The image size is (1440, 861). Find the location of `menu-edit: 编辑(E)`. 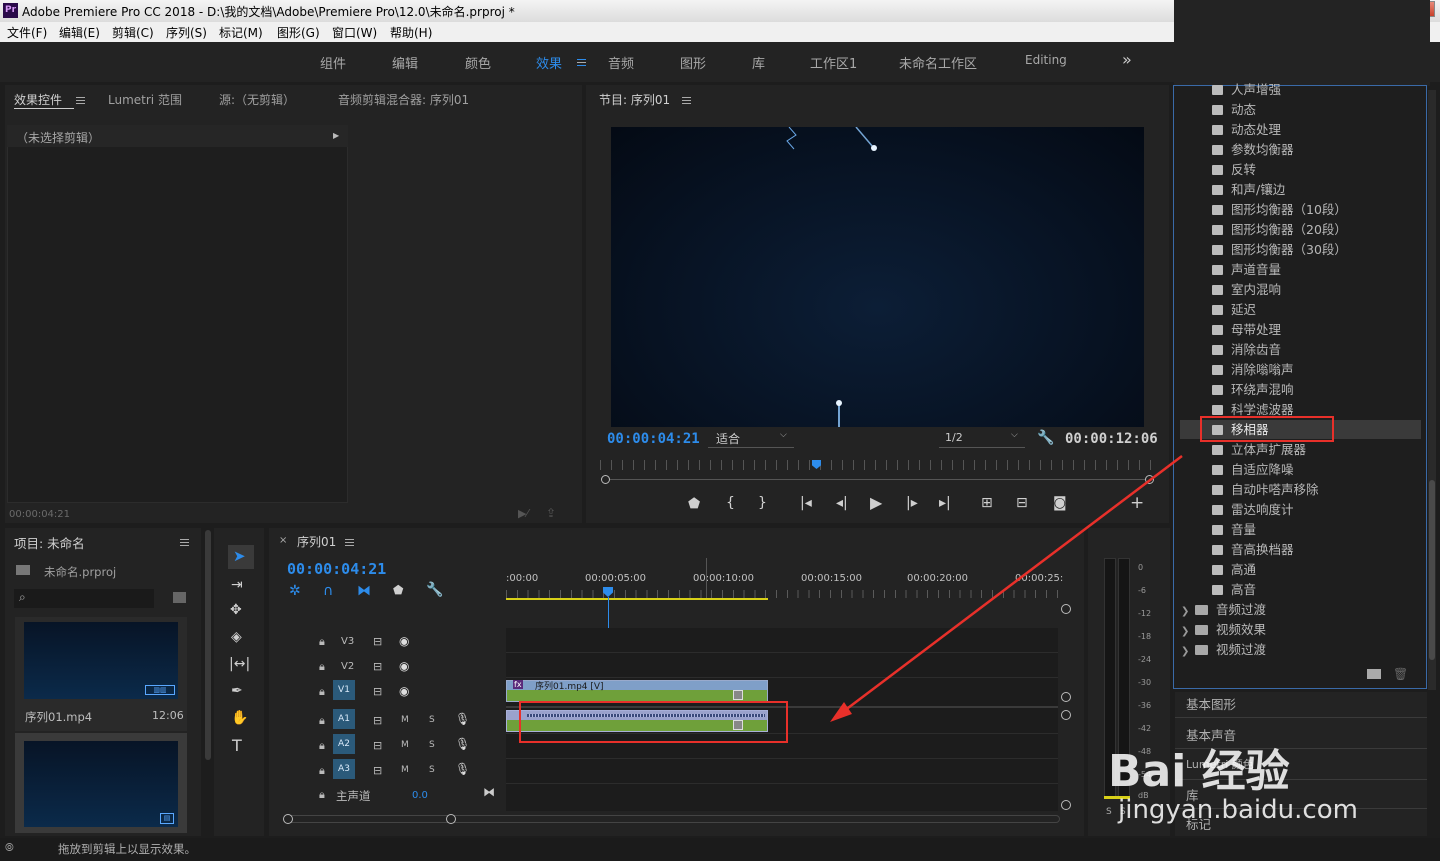

menu-edit: 编辑(E) is located at coordinates (79, 32).